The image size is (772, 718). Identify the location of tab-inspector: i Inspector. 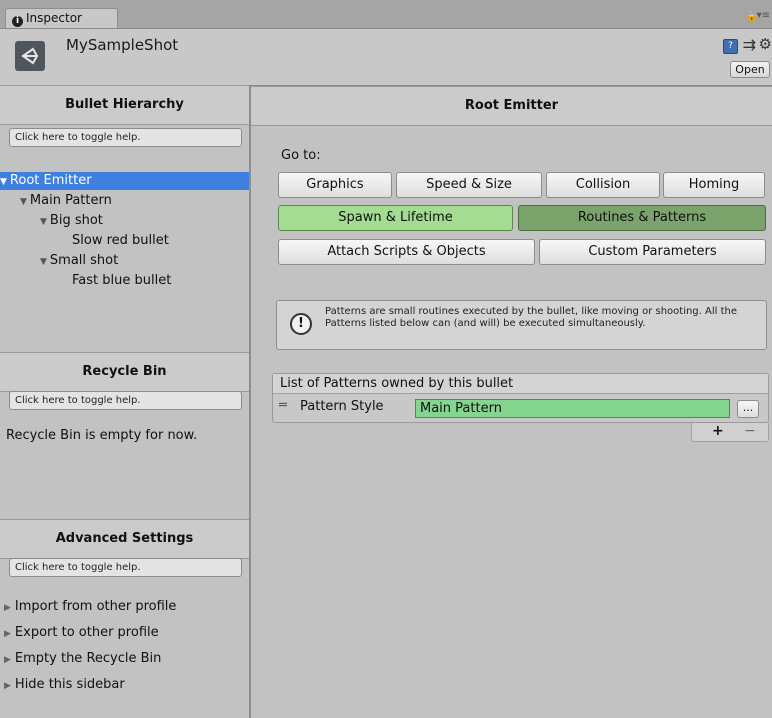
(61, 18).